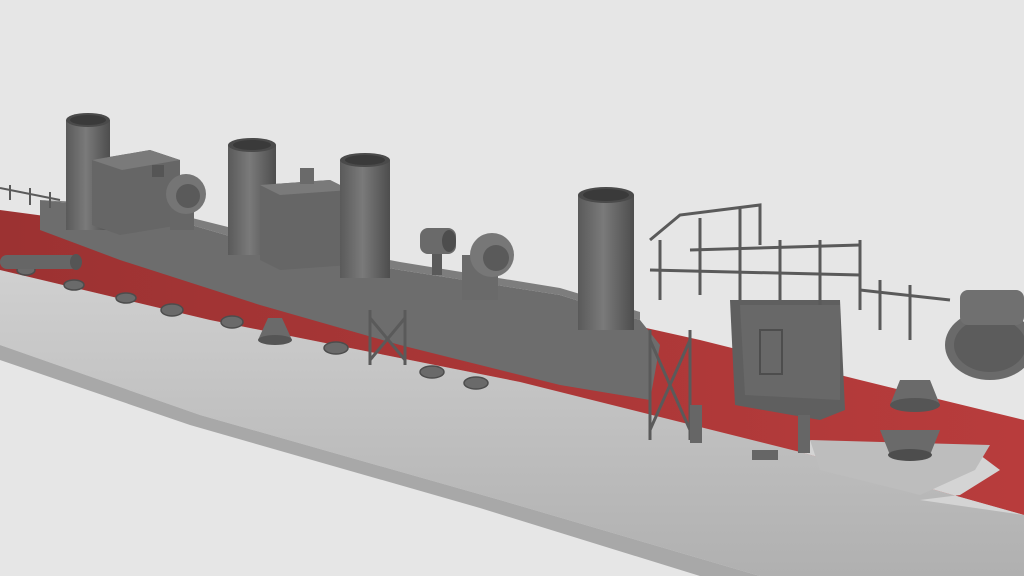 This screenshot has height=576, width=1024. What do you see at coordinates (275, 340) in the screenshot?
I see `deck-ventilator-base` at bounding box center [275, 340].